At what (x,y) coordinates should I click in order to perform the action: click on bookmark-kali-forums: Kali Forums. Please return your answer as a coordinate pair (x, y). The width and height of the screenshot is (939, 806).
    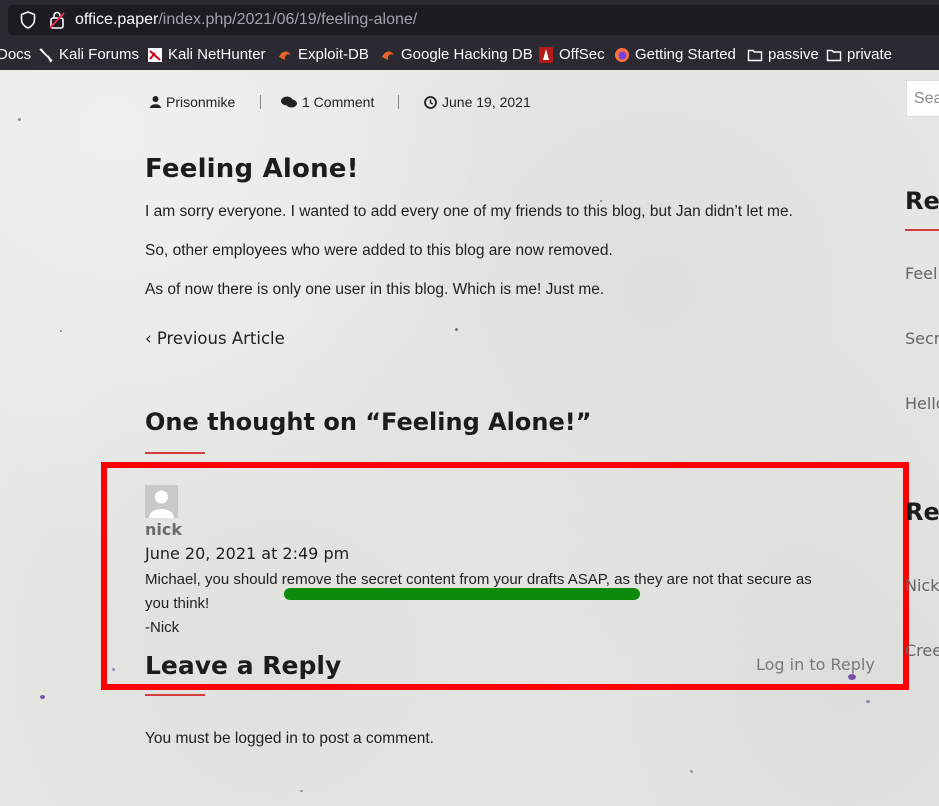
    Looking at the image, I should click on (88, 55).